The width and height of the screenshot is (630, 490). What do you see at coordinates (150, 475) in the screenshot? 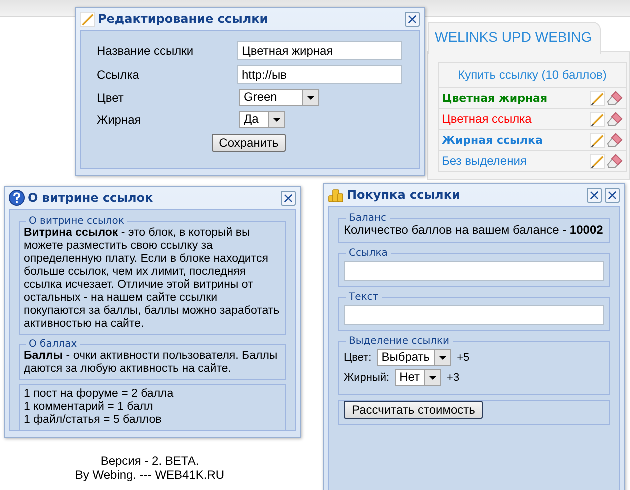
I see `credit-text: By Webing. --- WEB41K.RU` at bounding box center [150, 475].